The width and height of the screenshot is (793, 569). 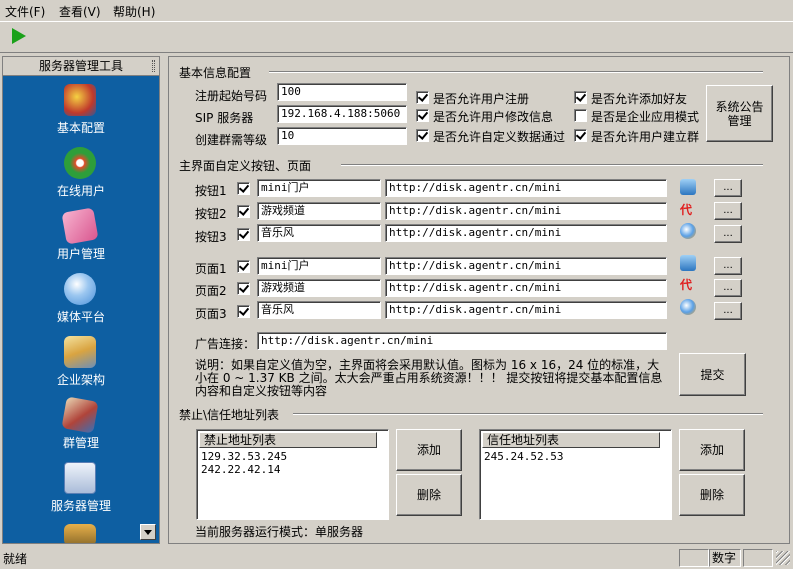 I want to click on page3-label: 页面3, so click(x=211, y=314).